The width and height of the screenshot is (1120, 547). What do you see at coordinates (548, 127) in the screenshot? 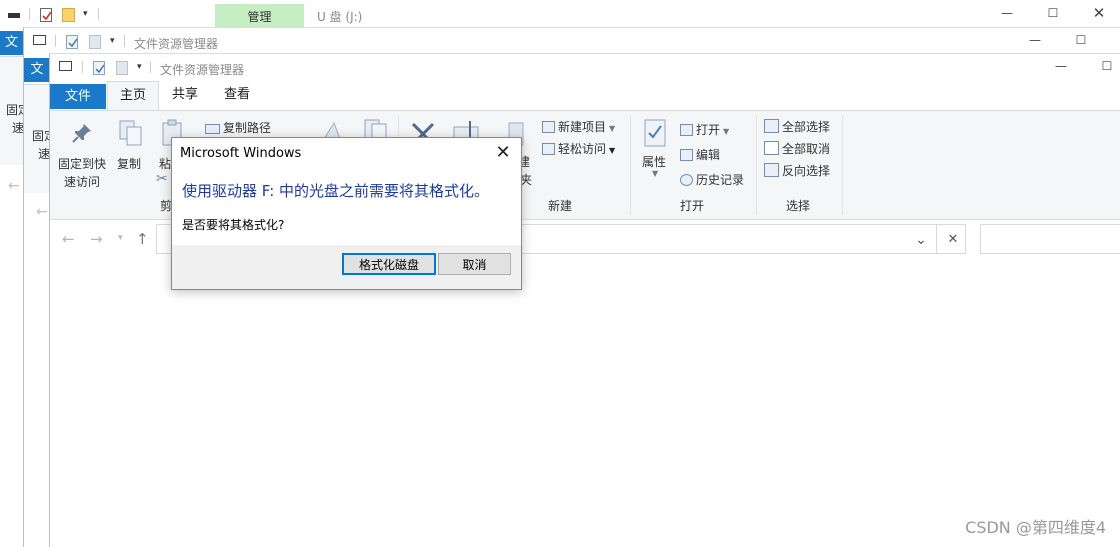
I see `new-item-icon` at bounding box center [548, 127].